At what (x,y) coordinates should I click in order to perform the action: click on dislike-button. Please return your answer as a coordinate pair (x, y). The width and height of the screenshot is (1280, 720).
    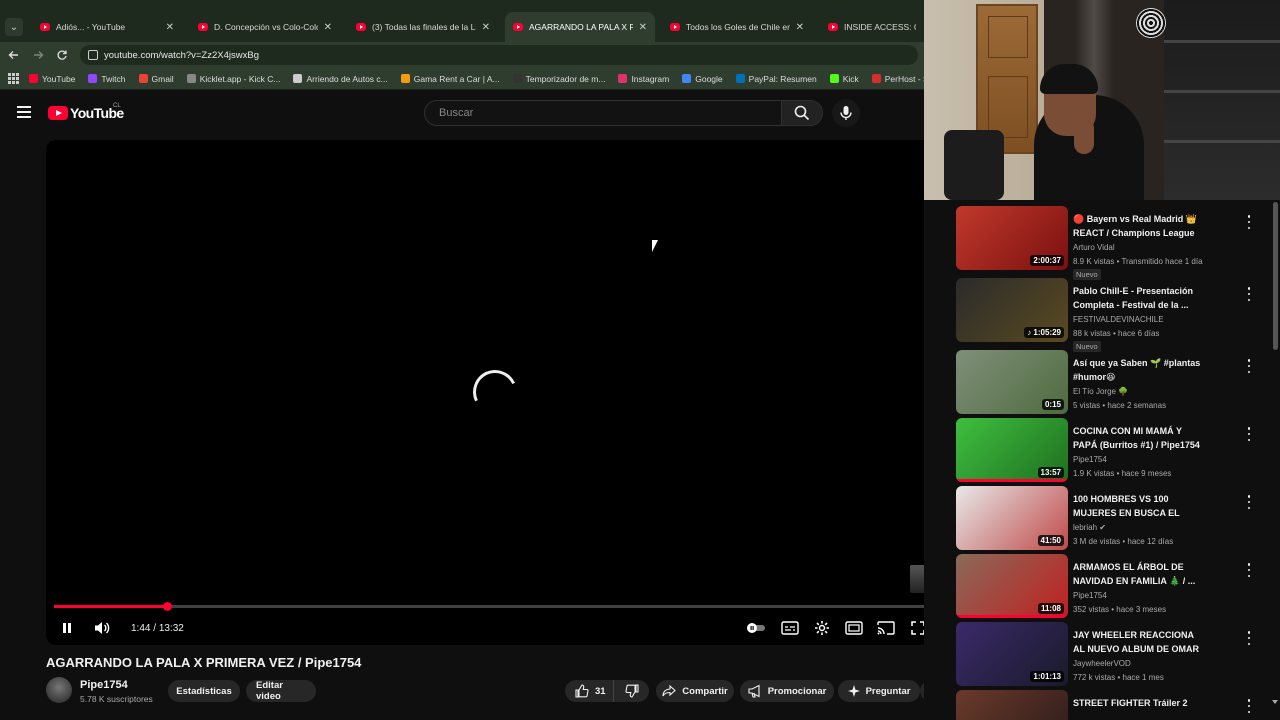
    Looking at the image, I should click on (631, 691).